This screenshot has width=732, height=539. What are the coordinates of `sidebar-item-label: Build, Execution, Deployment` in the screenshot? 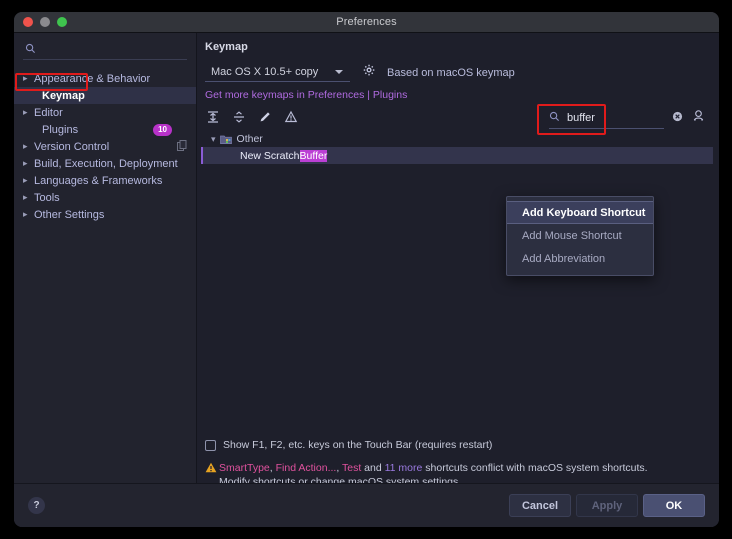 It's located at (106, 163).